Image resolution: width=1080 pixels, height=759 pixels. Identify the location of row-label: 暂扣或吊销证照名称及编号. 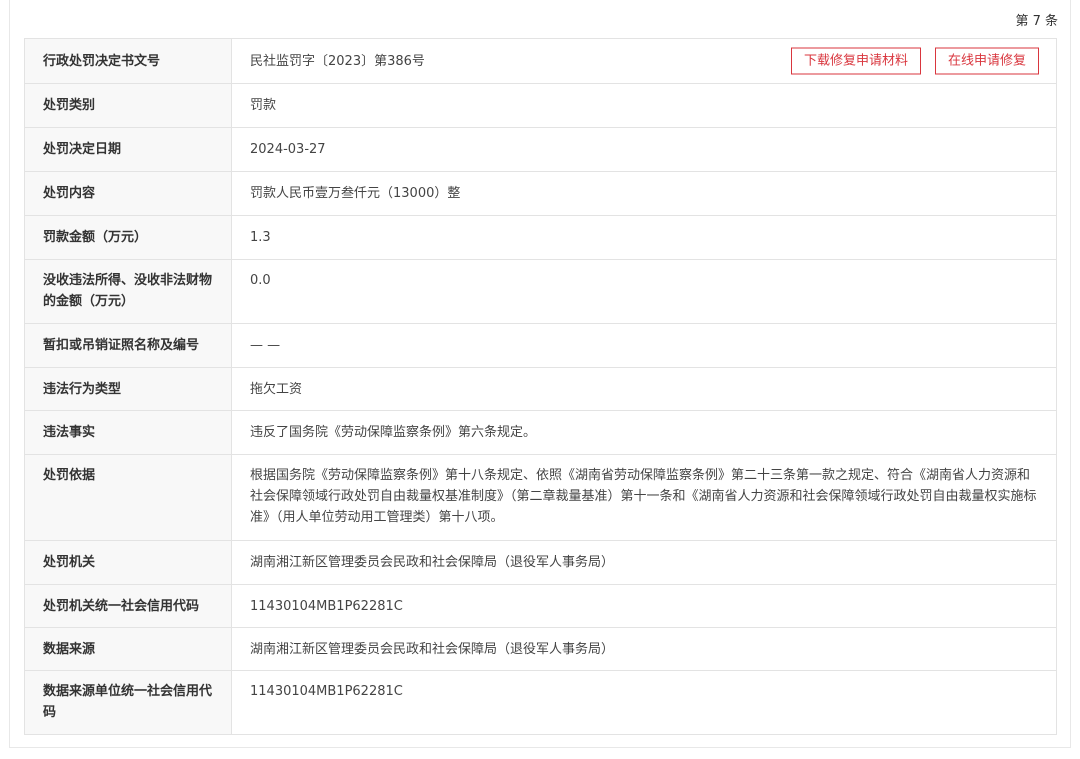
(128, 345).